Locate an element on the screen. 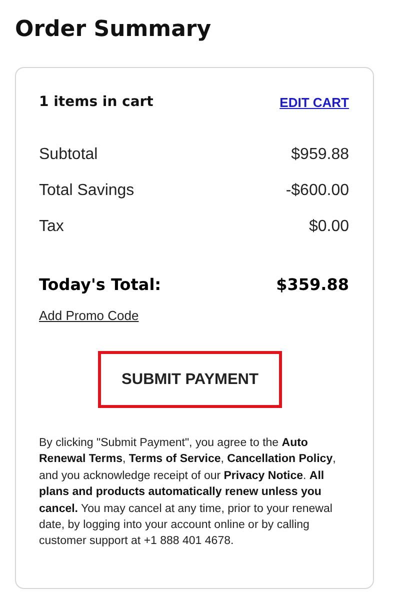 The width and height of the screenshot is (406, 606). legal-text: By clicking "Submit Payment", you agree to the Auto Renewal Terms, Terms of Service, Cancellation Policy, and you acknowledge receipt of our Privacy Notice. All plans and products automatically renew unless you cancel. You may cancel at any time, prior to your renewal date, by logging into your account online or by calling customer support at +1 888 401 4678. is located at coordinates (188, 493).